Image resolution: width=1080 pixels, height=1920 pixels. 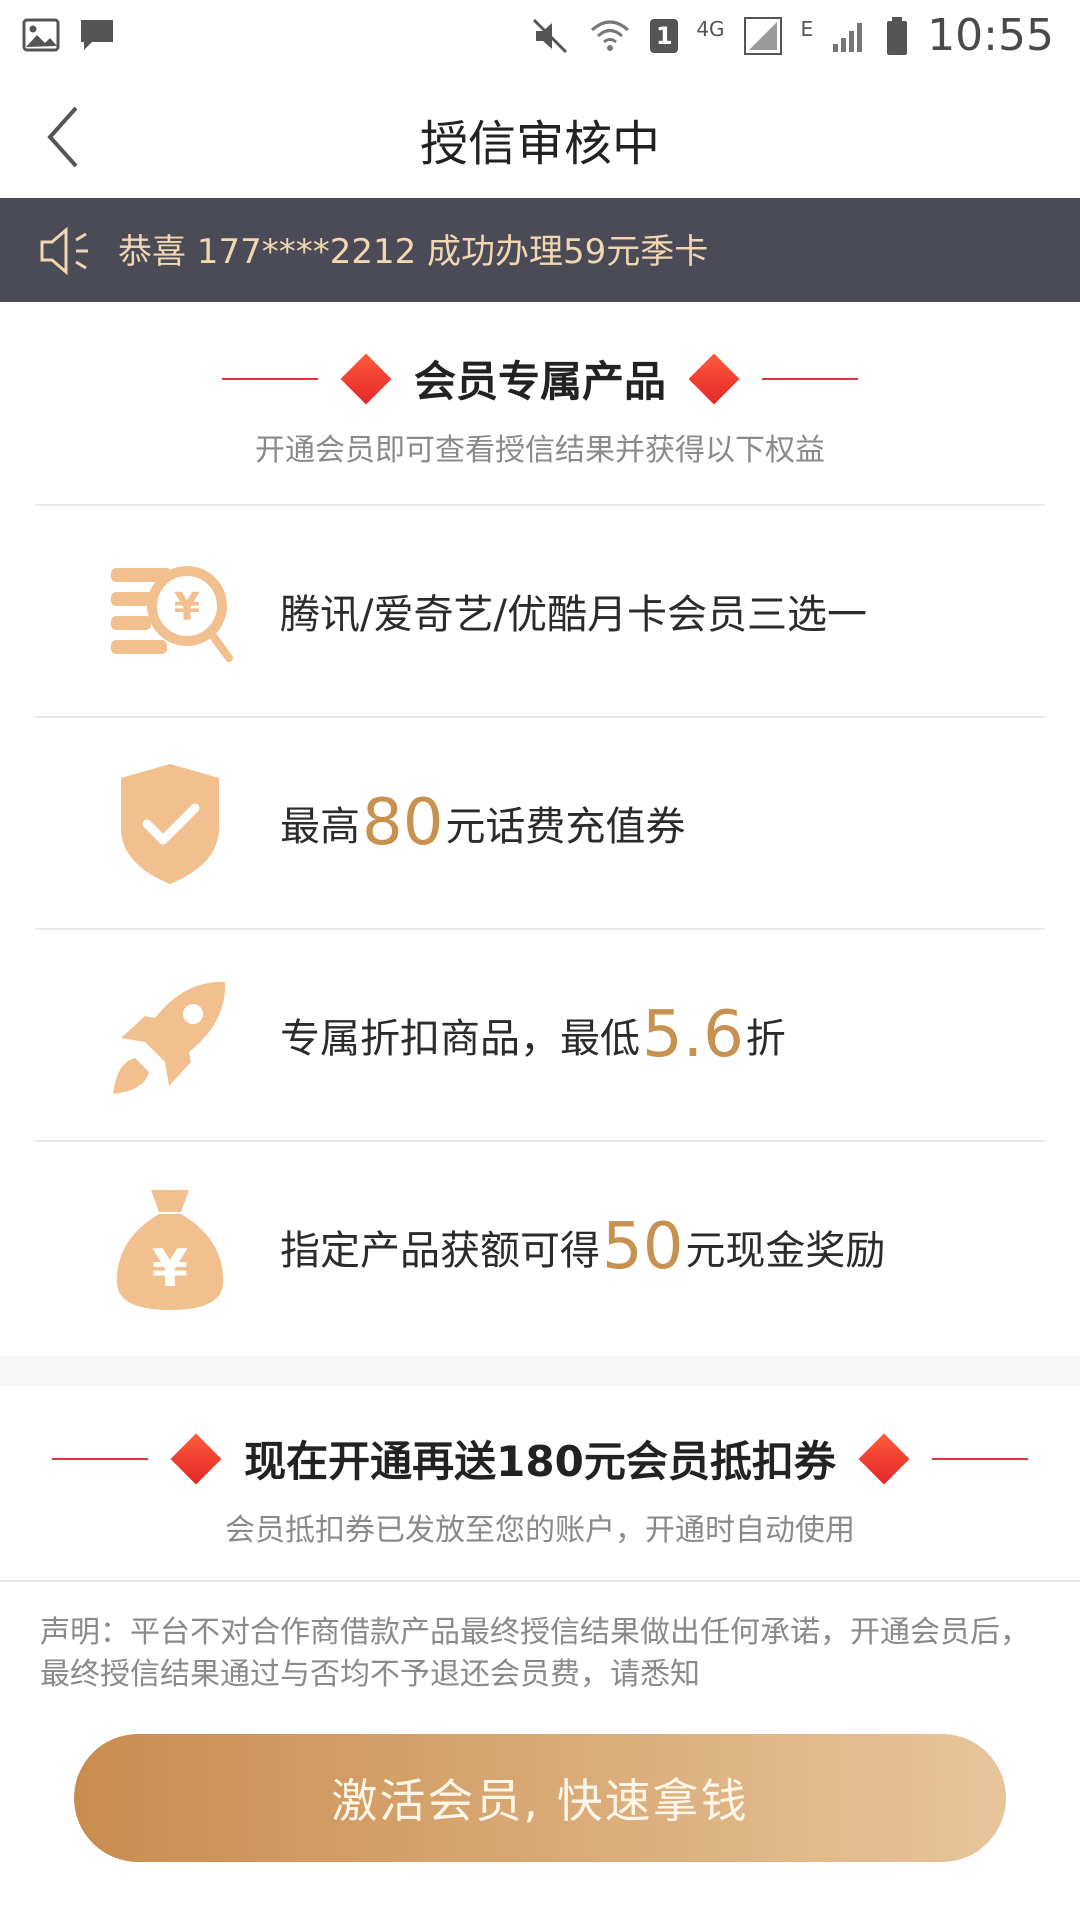 What do you see at coordinates (540, 408) in the screenshot?
I see `member-section-header: 会员专属产品 开通会员即可查看授信结果并获得以下权益` at bounding box center [540, 408].